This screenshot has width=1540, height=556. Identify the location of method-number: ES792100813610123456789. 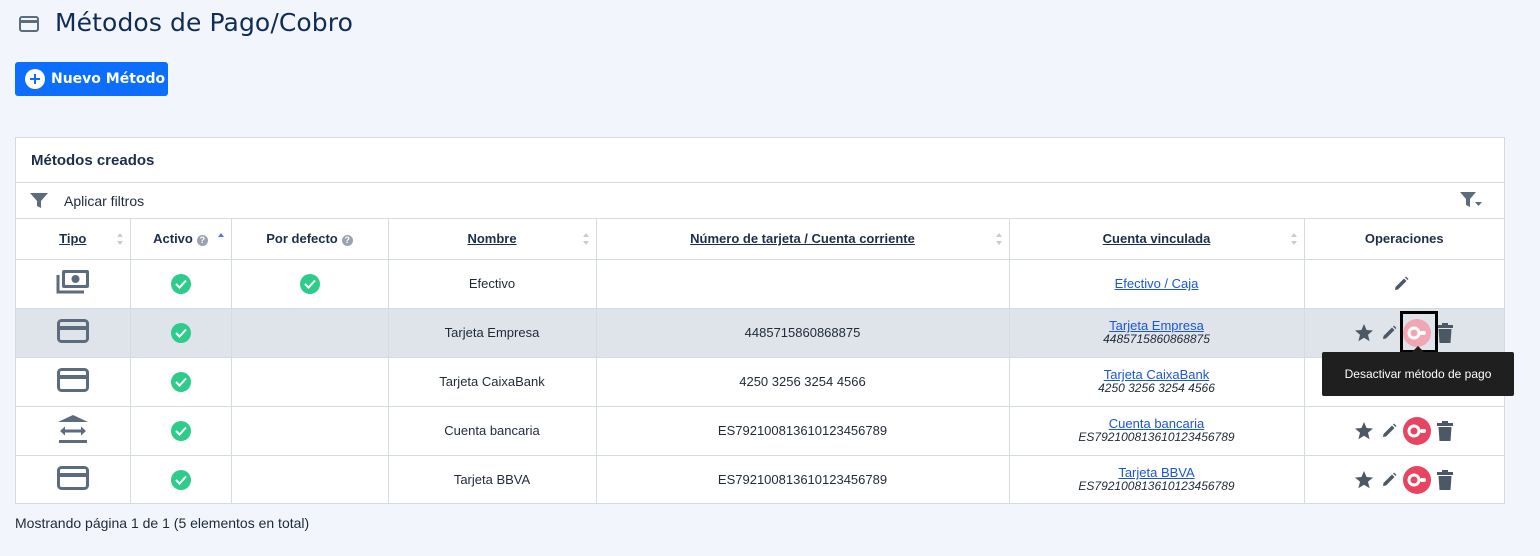
(803, 479).